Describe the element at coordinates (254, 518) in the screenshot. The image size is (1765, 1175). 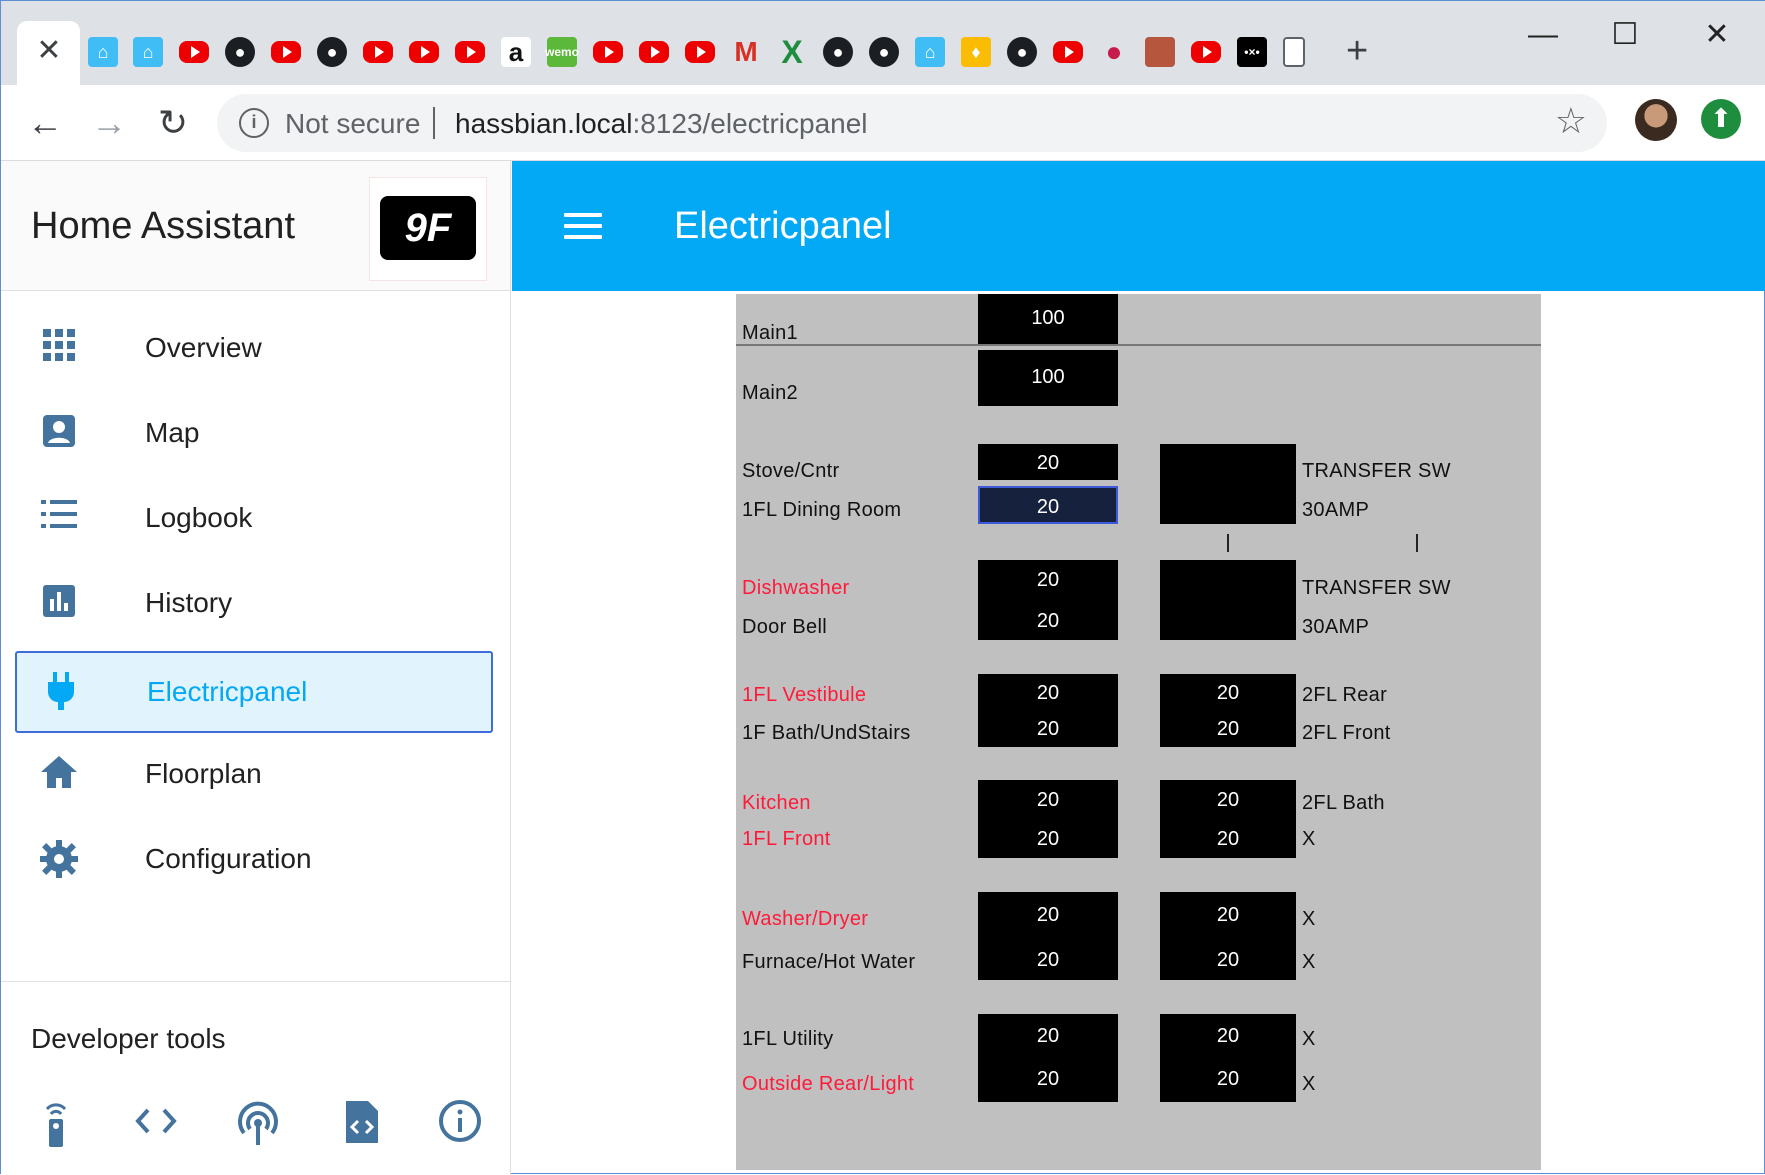
I see `sidebar-item-logbook: Logbook` at that location.